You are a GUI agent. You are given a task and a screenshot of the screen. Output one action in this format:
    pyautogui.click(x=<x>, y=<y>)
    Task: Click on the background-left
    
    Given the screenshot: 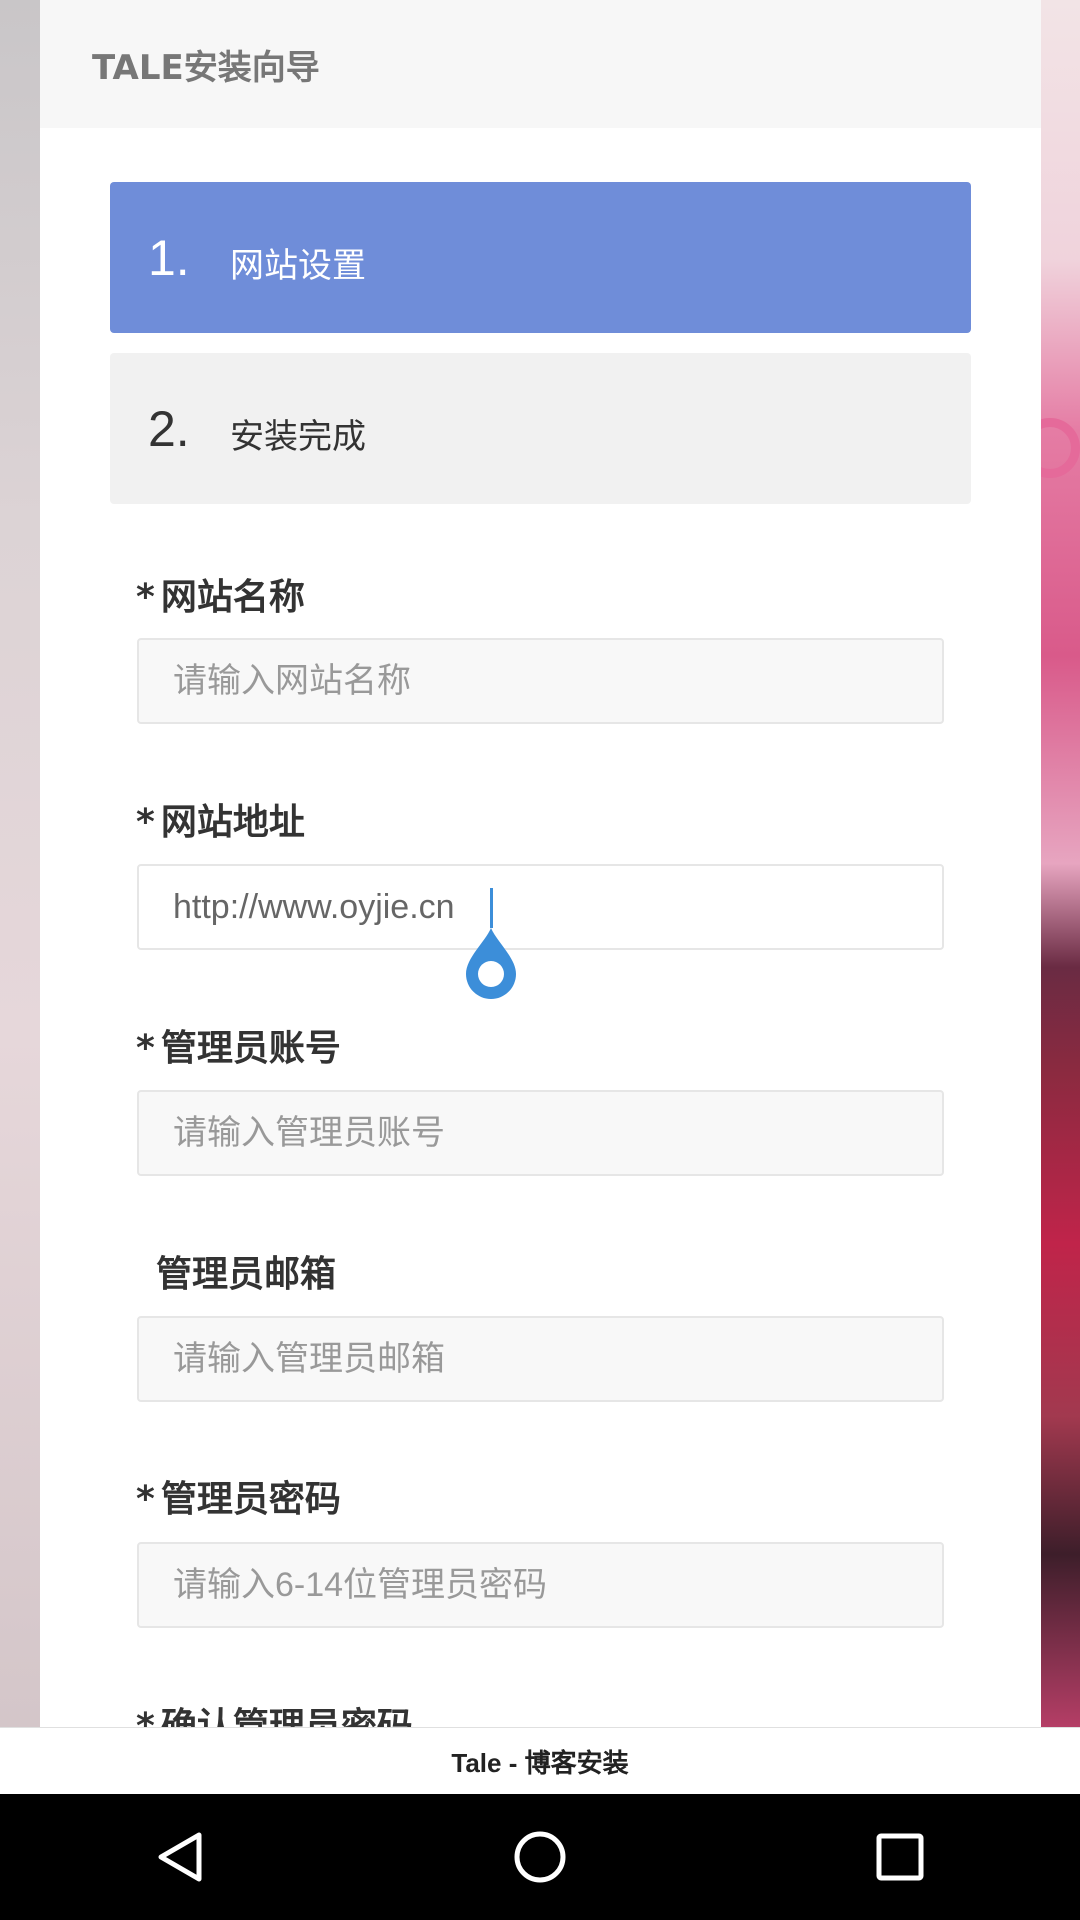 What is the action you would take?
    pyautogui.click(x=20, y=863)
    